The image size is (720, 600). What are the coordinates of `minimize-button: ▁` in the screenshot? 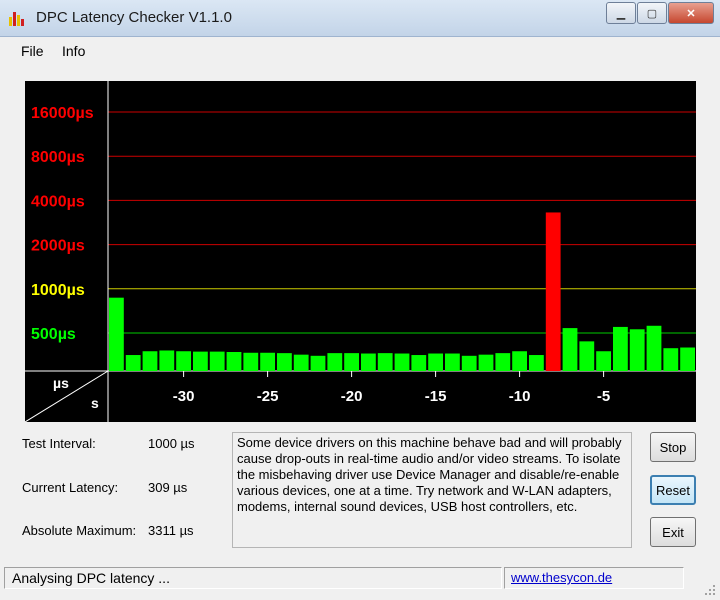 It's located at (621, 13).